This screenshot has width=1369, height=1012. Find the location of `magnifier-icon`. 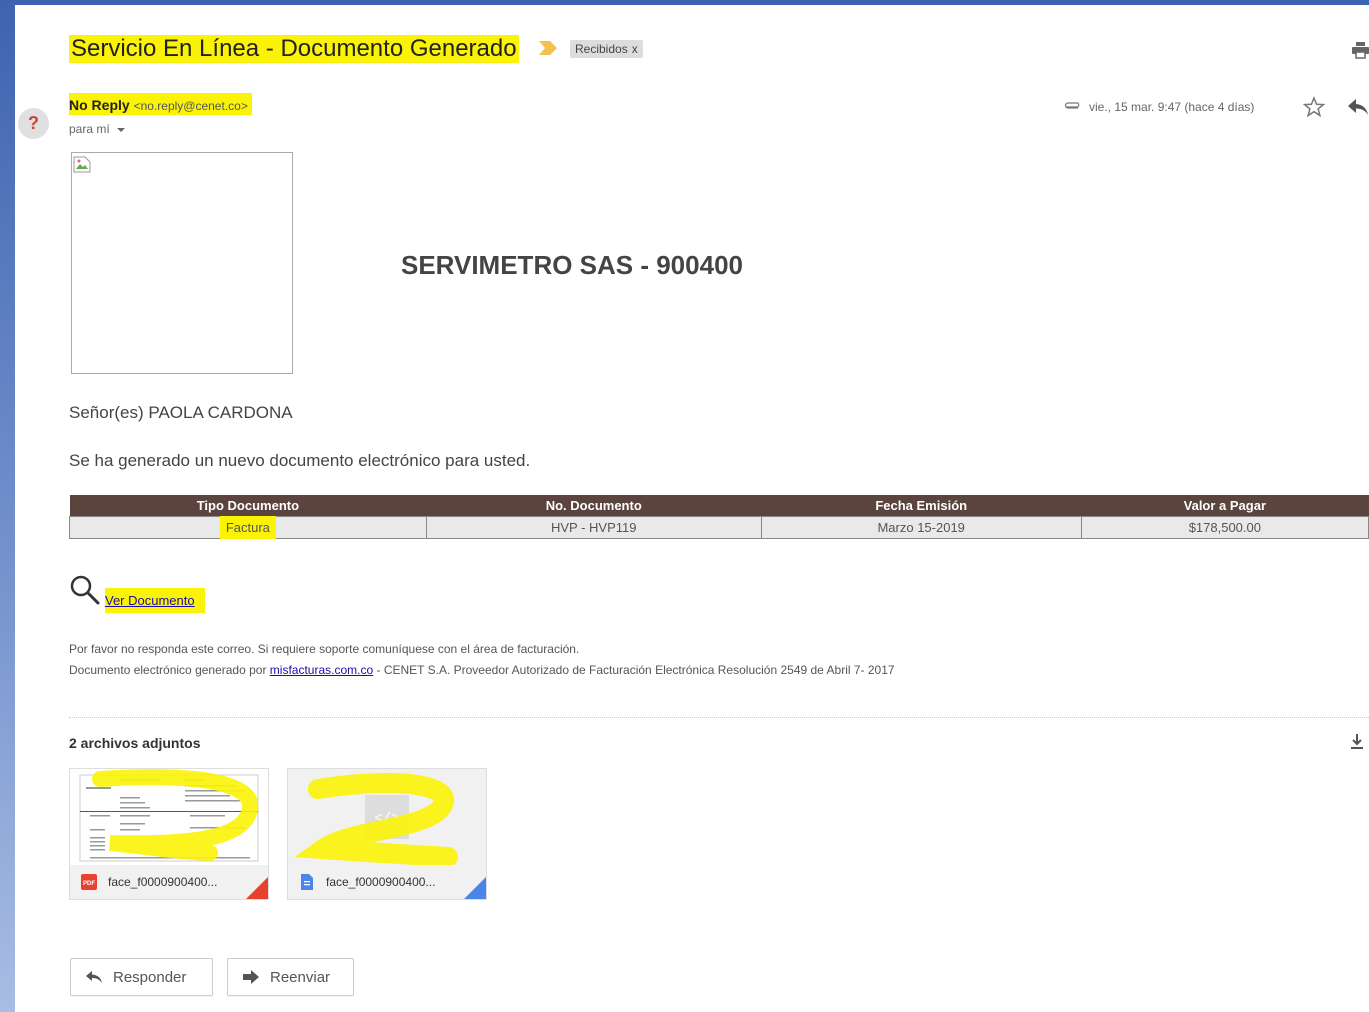

magnifier-icon is located at coordinates (85, 590).